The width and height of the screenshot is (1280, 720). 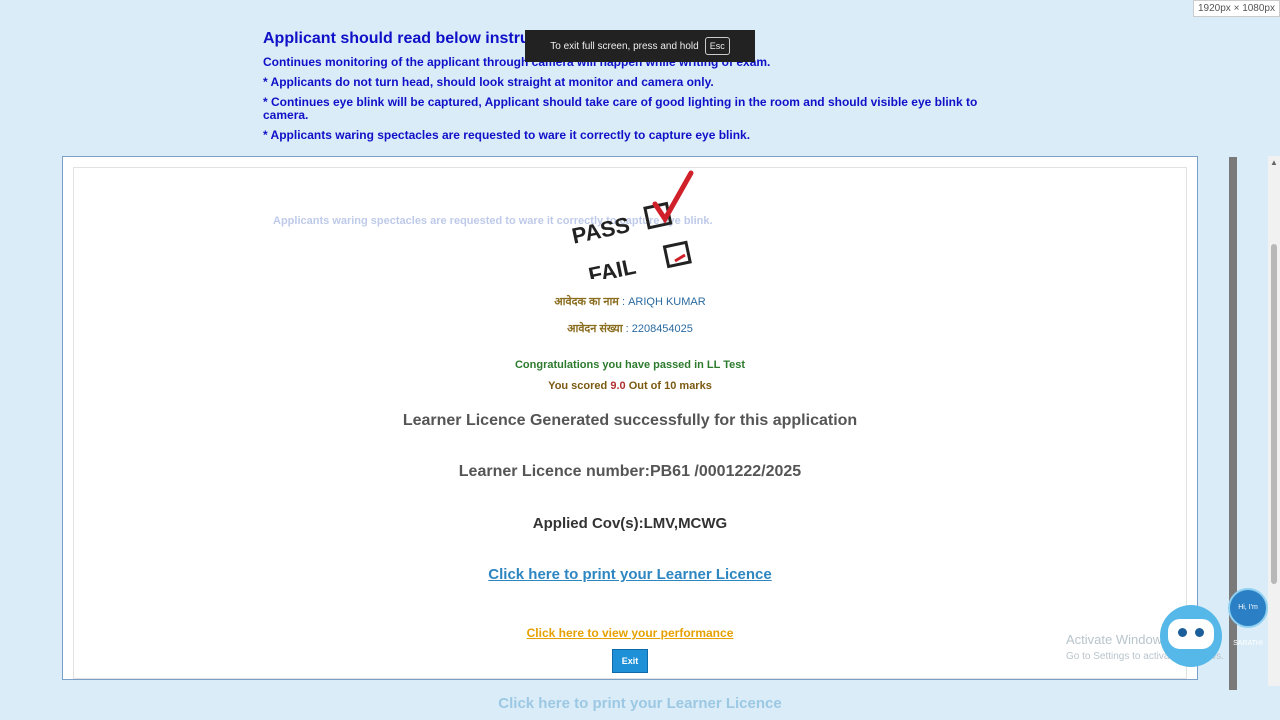 What do you see at coordinates (630, 661) in the screenshot?
I see `exit-button: Exit` at bounding box center [630, 661].